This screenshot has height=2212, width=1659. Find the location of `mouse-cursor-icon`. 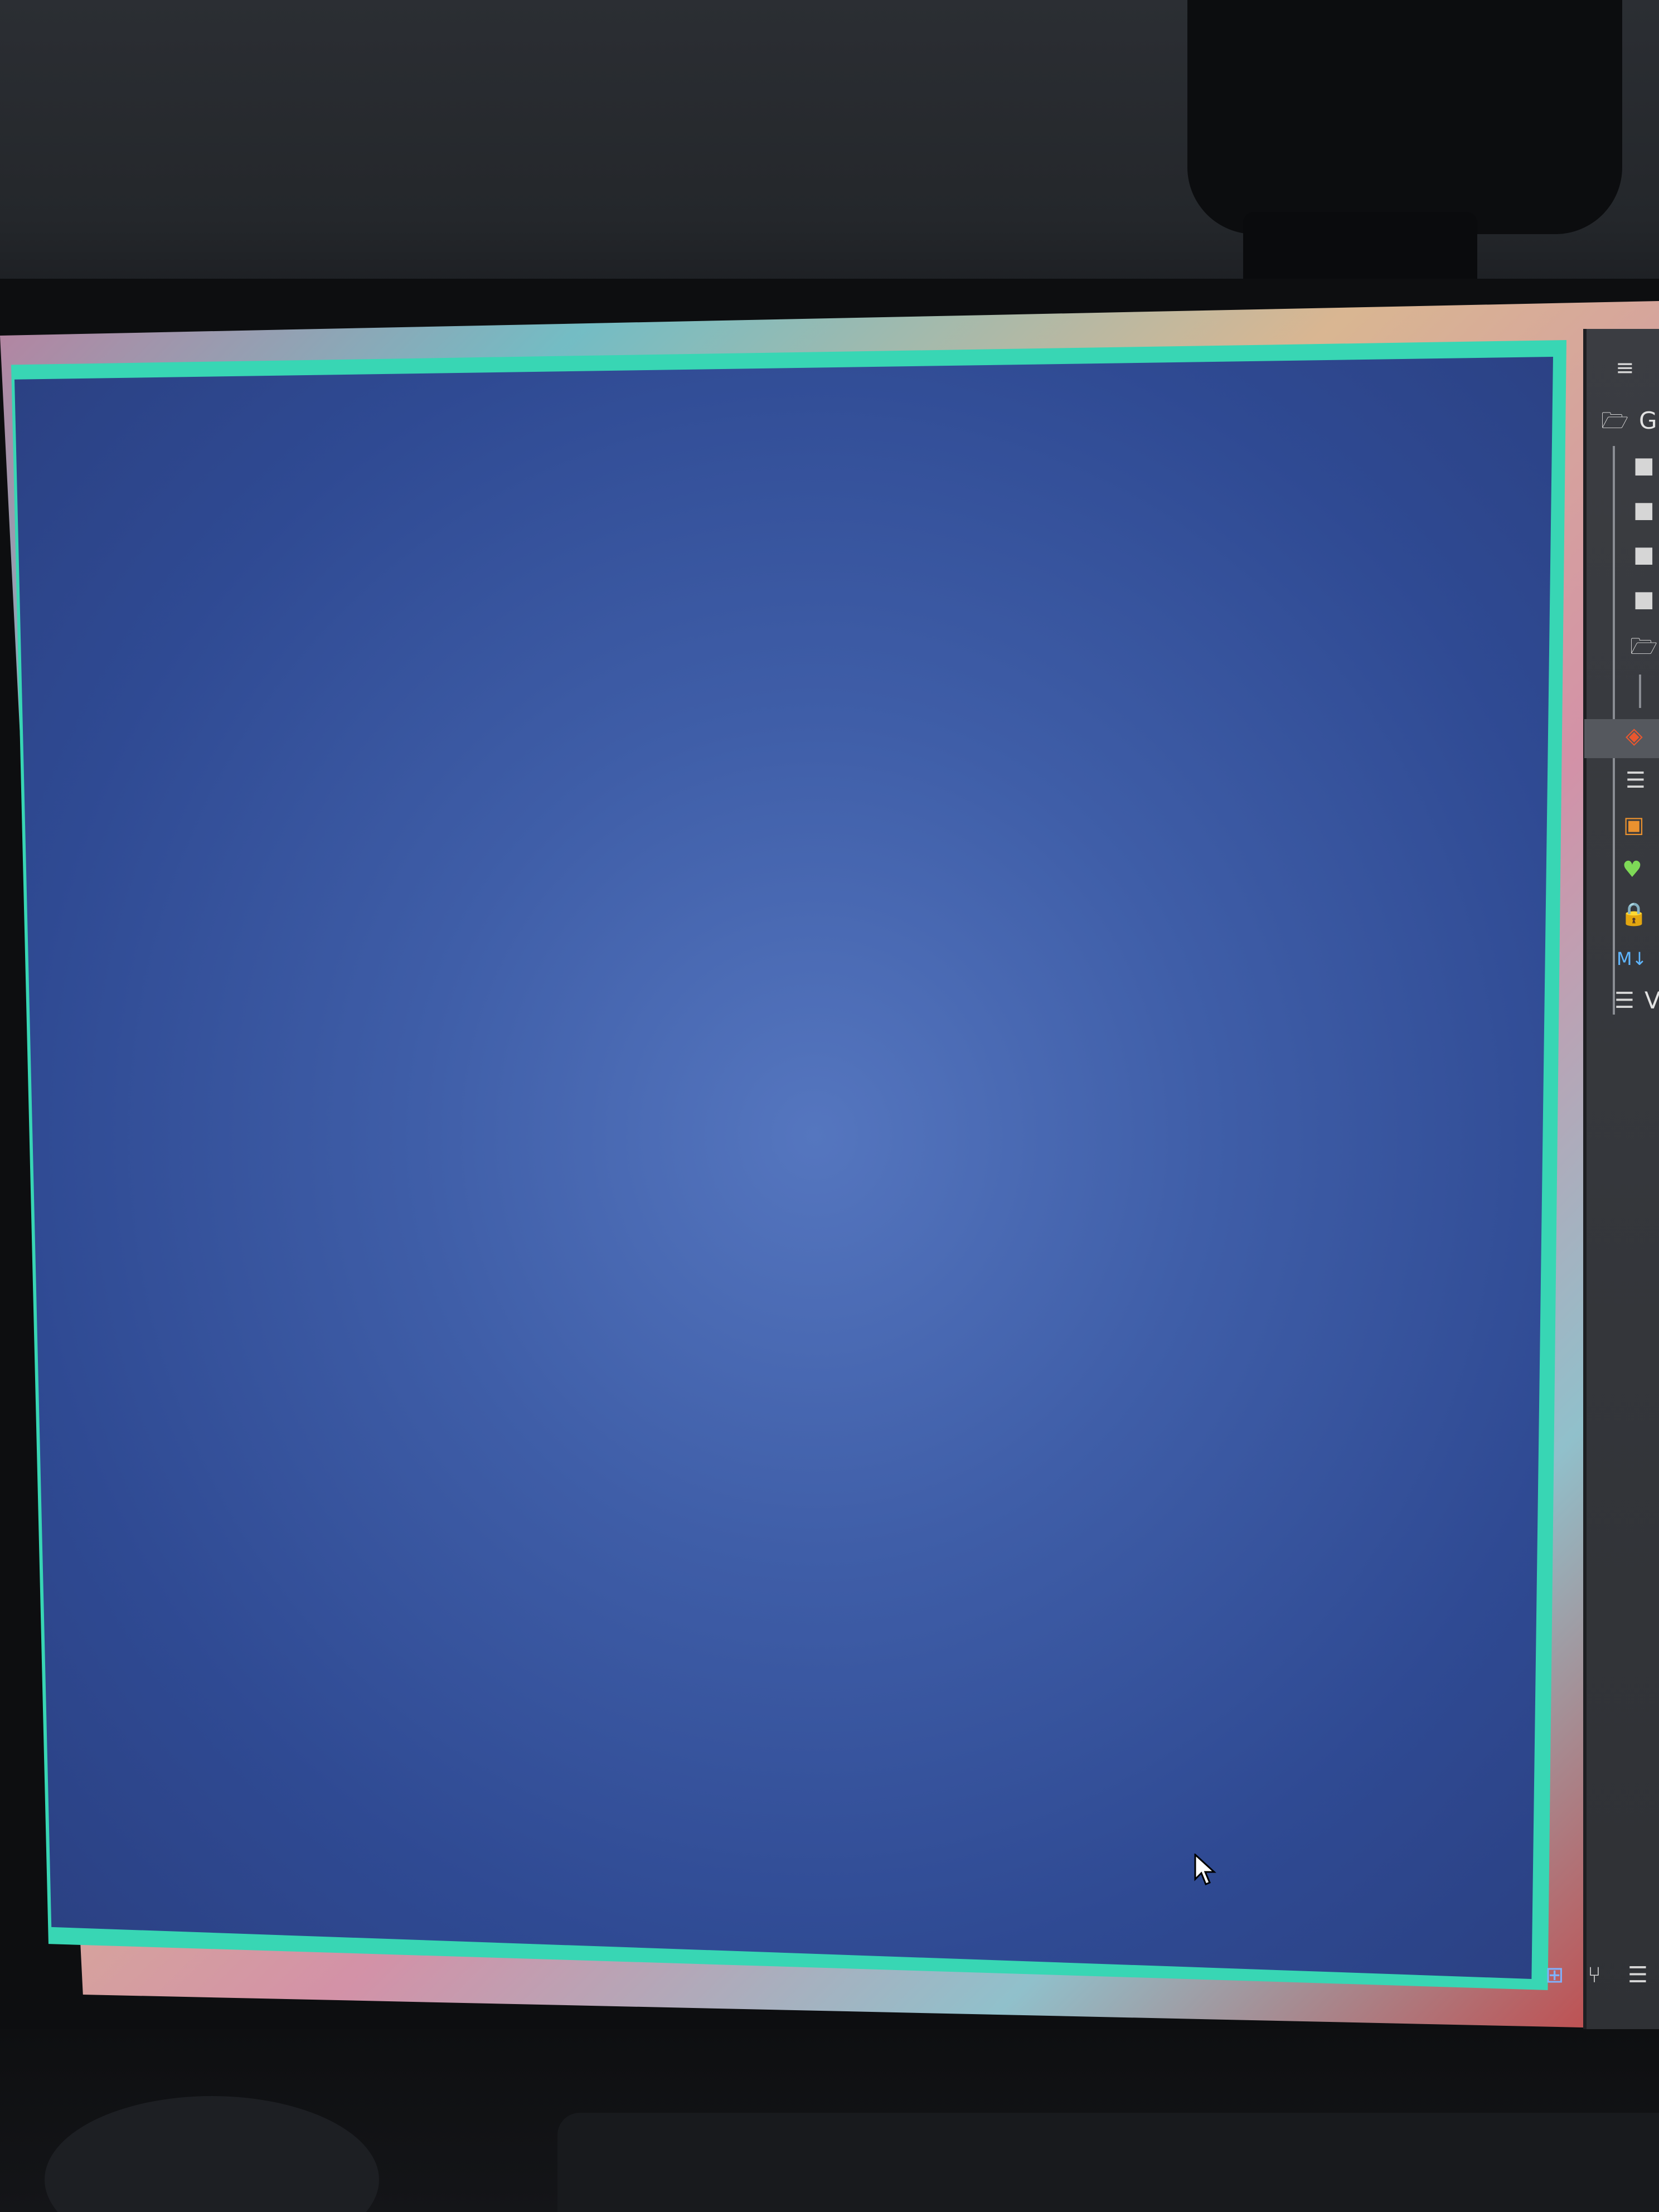

mouse-cursor-icon is located at coordinates (1205, 1869).